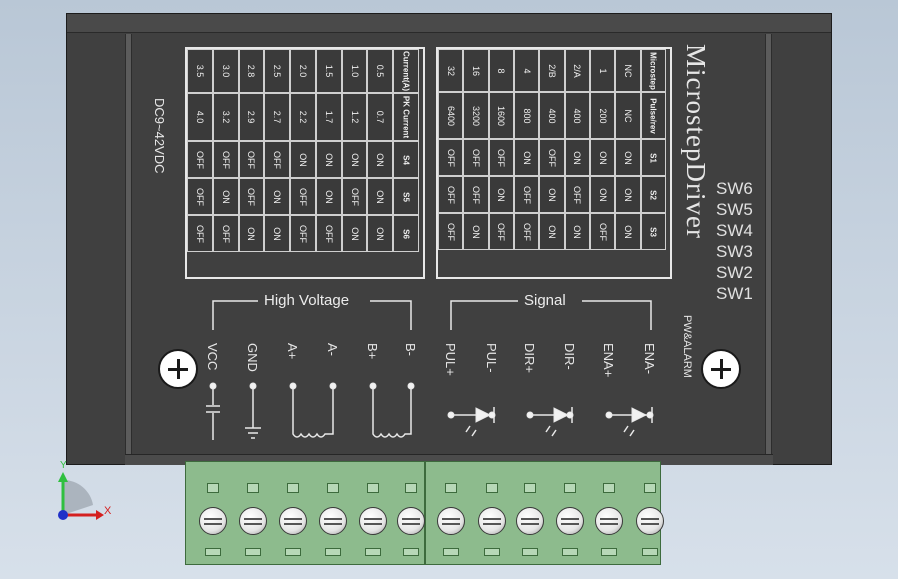  What do you see at coordinates (639, 415) in the screenshot?
I see `diode-ena` at bounding box center [639, 415].